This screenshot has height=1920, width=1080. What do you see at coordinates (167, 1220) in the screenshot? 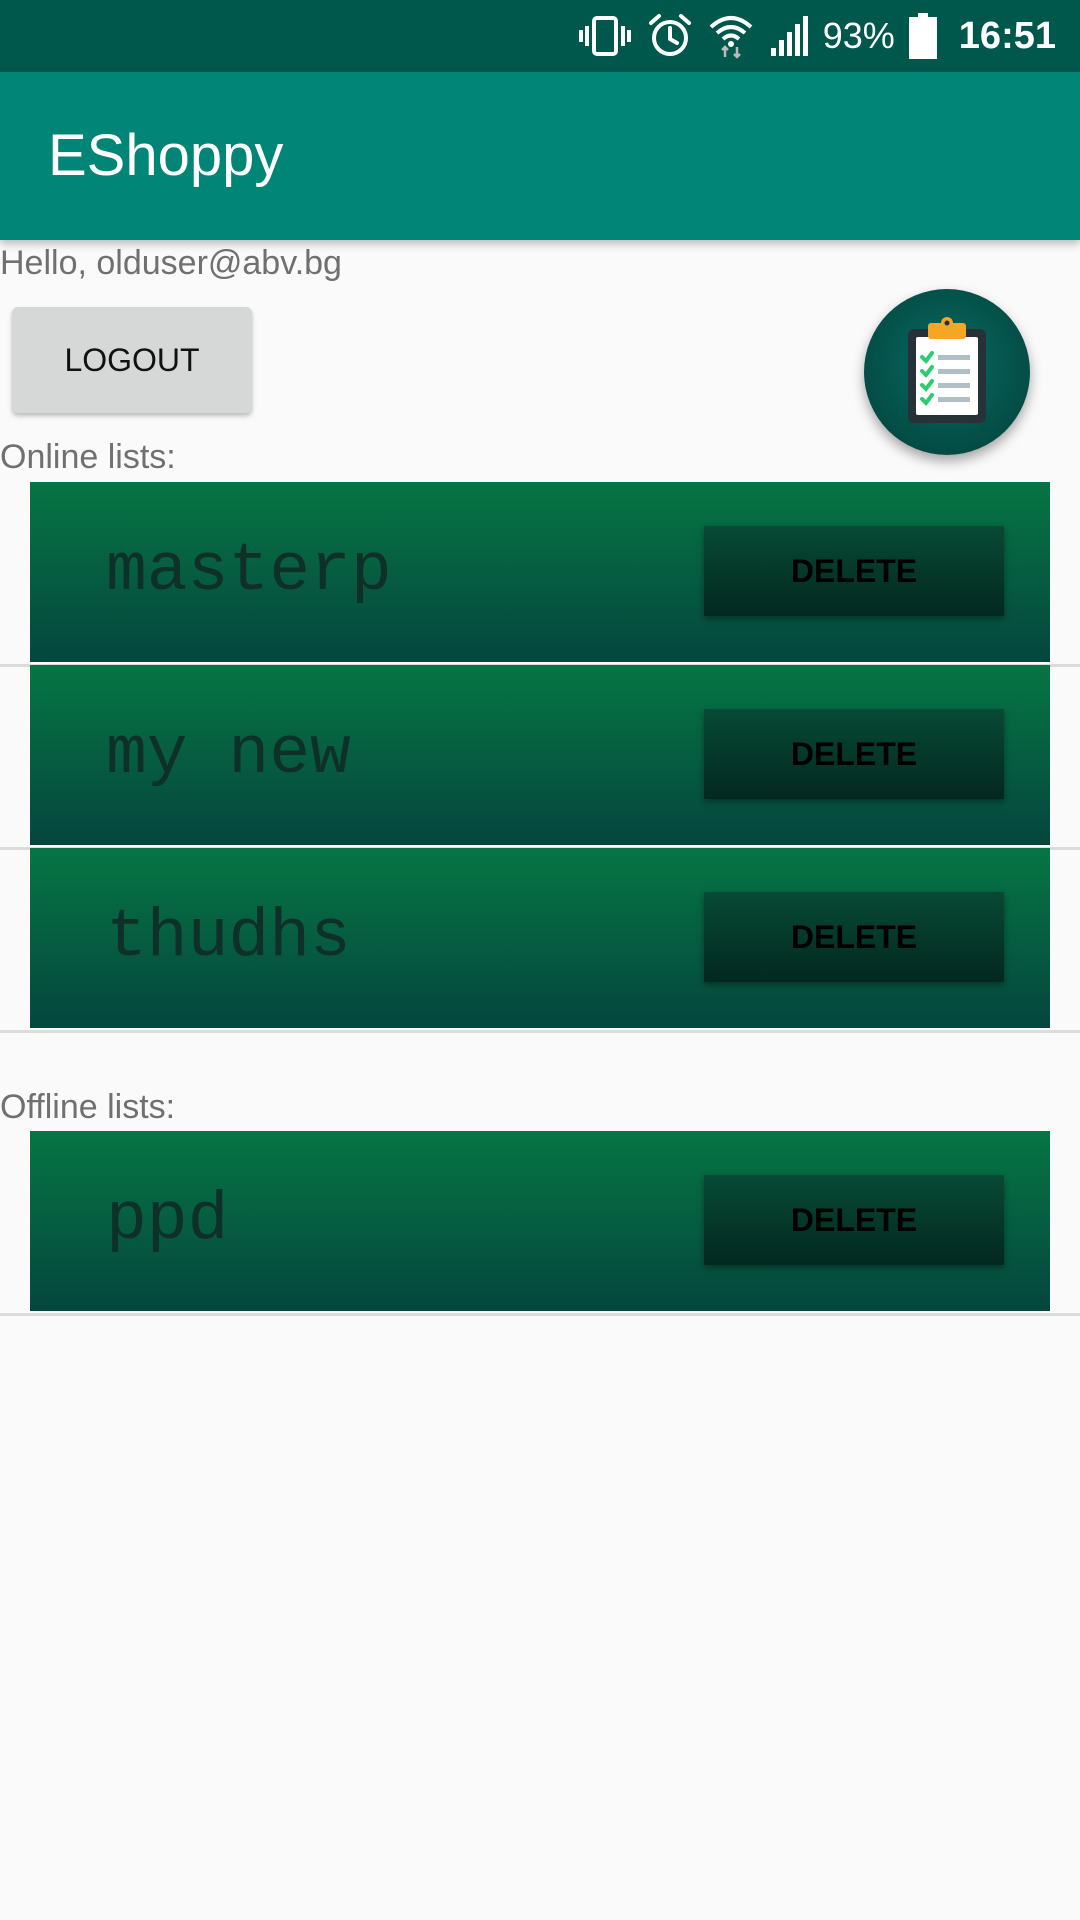
I see `list-name: ppd` at bounding box center [167, 1220].